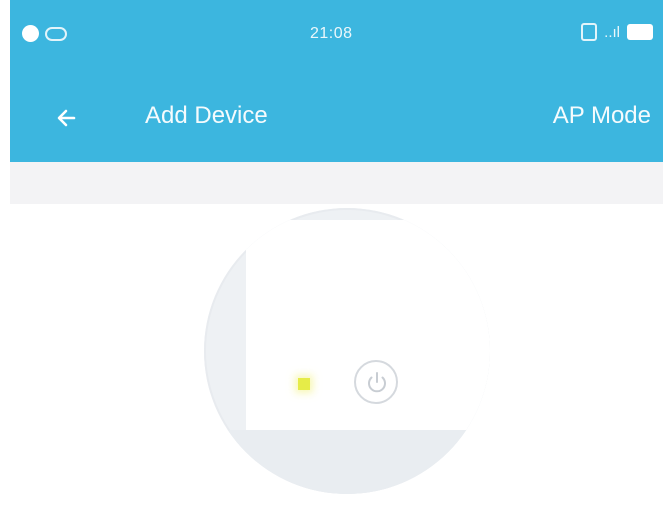 This screenshot has height=523, width=663. I want to click on status-time: 21:08, so click(331, 33).